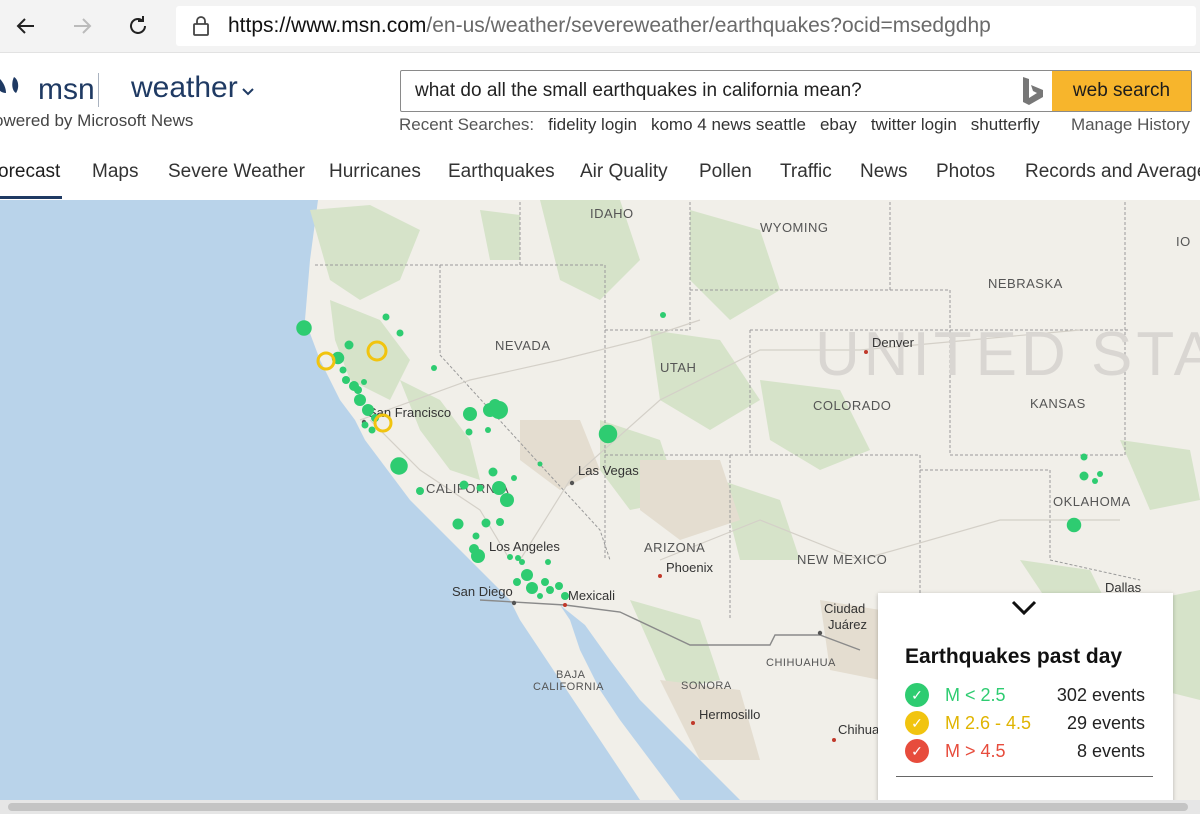 Image resolution: width=1200 pixels, height=814 pixels. Describe the element at coordinates (729, 714) in the screenshot. I see `city-label-hermosillo: Hermosillo` at that location.